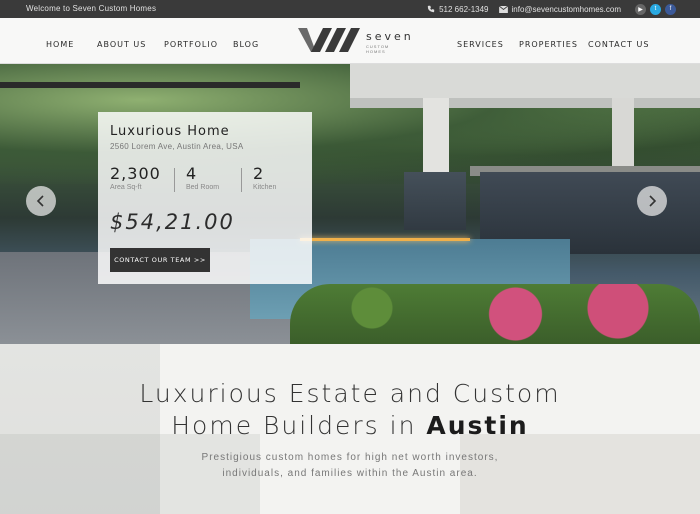 The image size is (700, 514). Describe the element at coordinates (350, 393) in the screenshot. I see `intro-heading-line1: Luxurious Estate and Custom` at that location.